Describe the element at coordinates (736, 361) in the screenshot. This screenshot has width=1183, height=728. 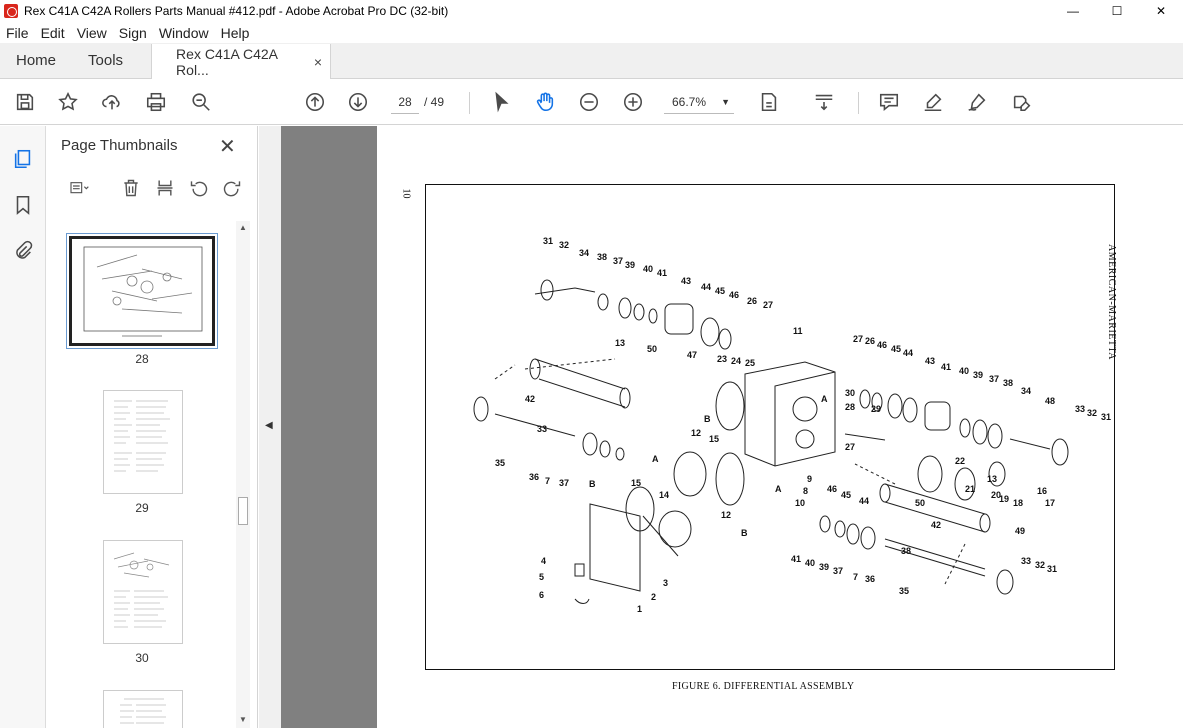
I see `part-number-label: 24` at that location.